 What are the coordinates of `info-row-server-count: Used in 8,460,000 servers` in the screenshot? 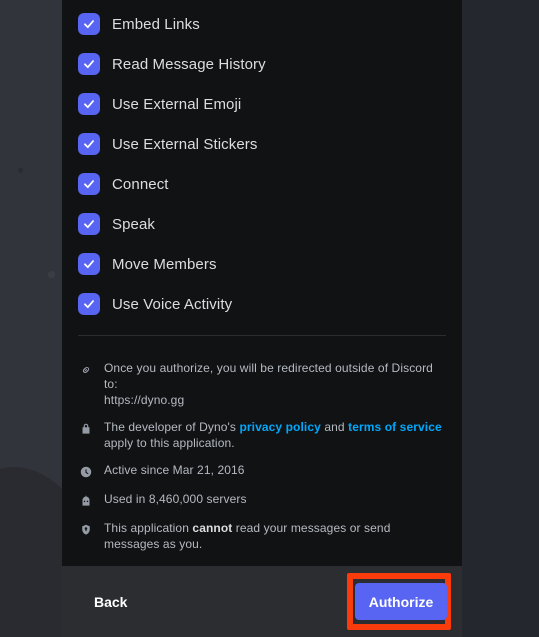 It's located at (262, 500).